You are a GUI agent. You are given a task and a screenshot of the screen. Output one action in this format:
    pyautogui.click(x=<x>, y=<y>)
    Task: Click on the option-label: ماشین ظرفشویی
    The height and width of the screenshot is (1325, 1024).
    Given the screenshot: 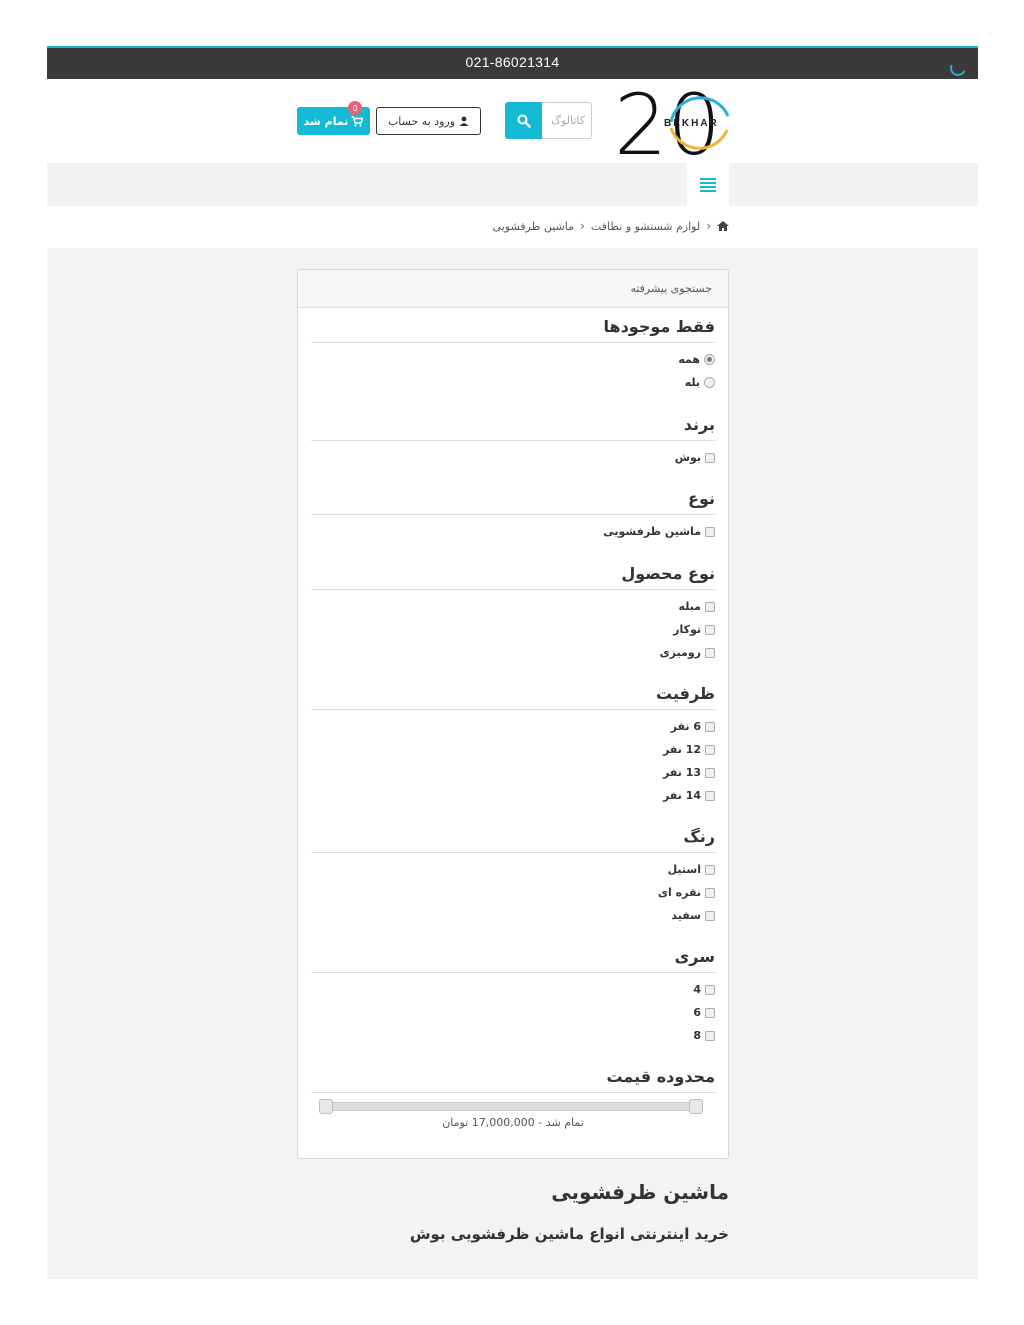 What is the action you would take?
    pyautogui.click(x=652, y=531)
    